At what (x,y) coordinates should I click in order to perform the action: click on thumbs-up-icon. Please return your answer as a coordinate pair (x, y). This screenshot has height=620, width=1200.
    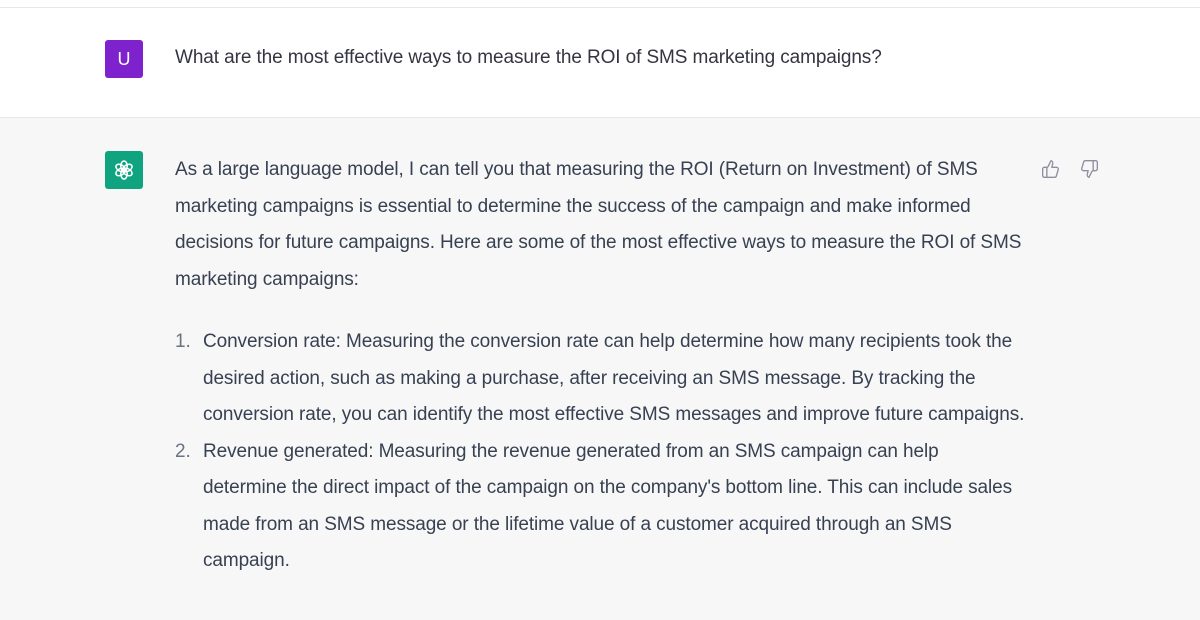
    Looking at the image, I should click on (1050, 169).